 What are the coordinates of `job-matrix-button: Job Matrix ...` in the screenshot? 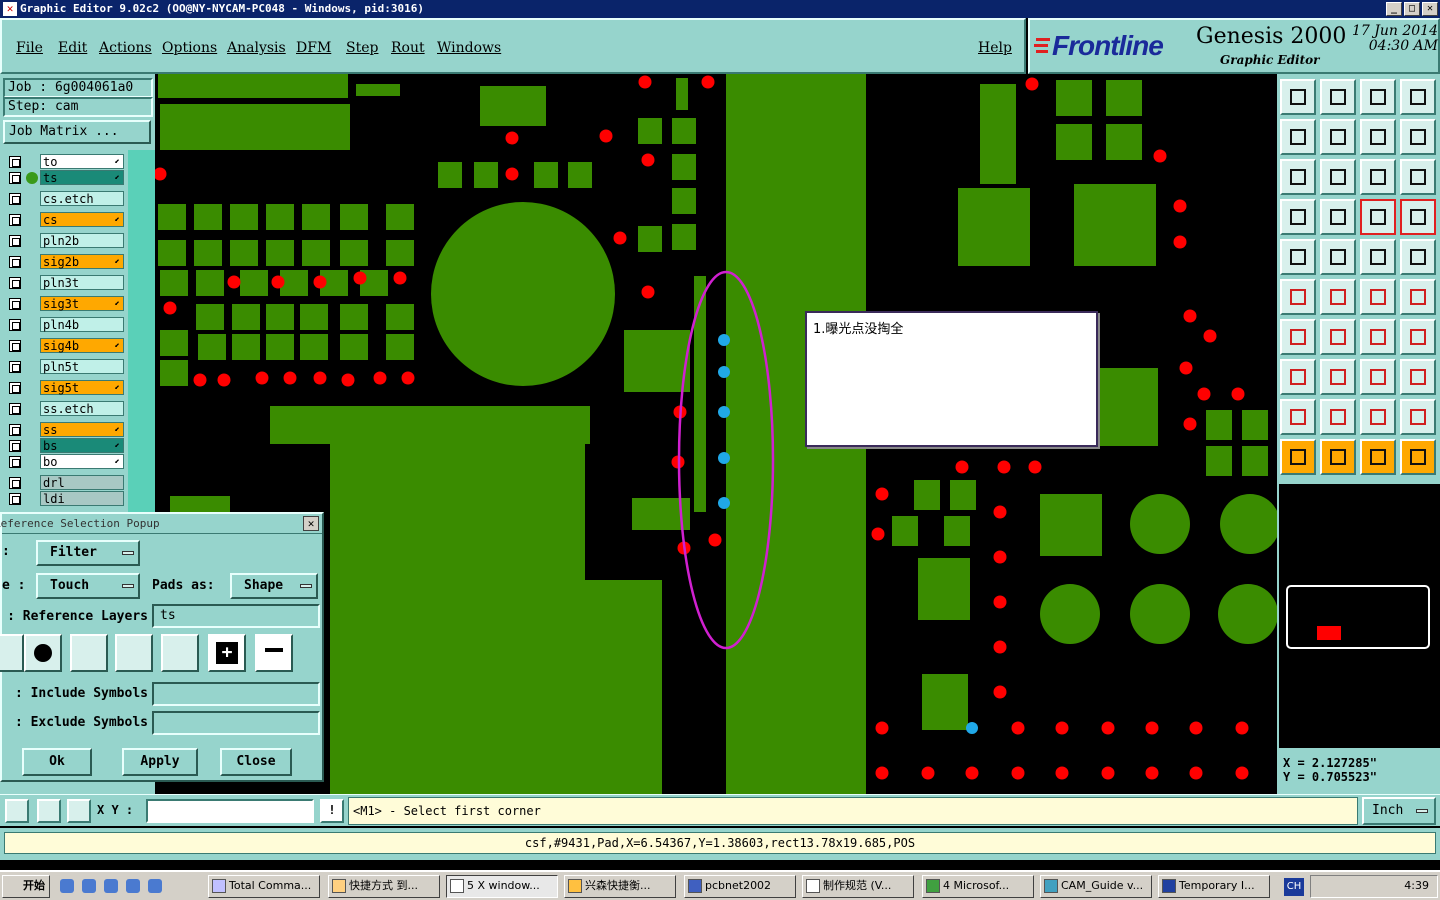 It's located at (77, 132).